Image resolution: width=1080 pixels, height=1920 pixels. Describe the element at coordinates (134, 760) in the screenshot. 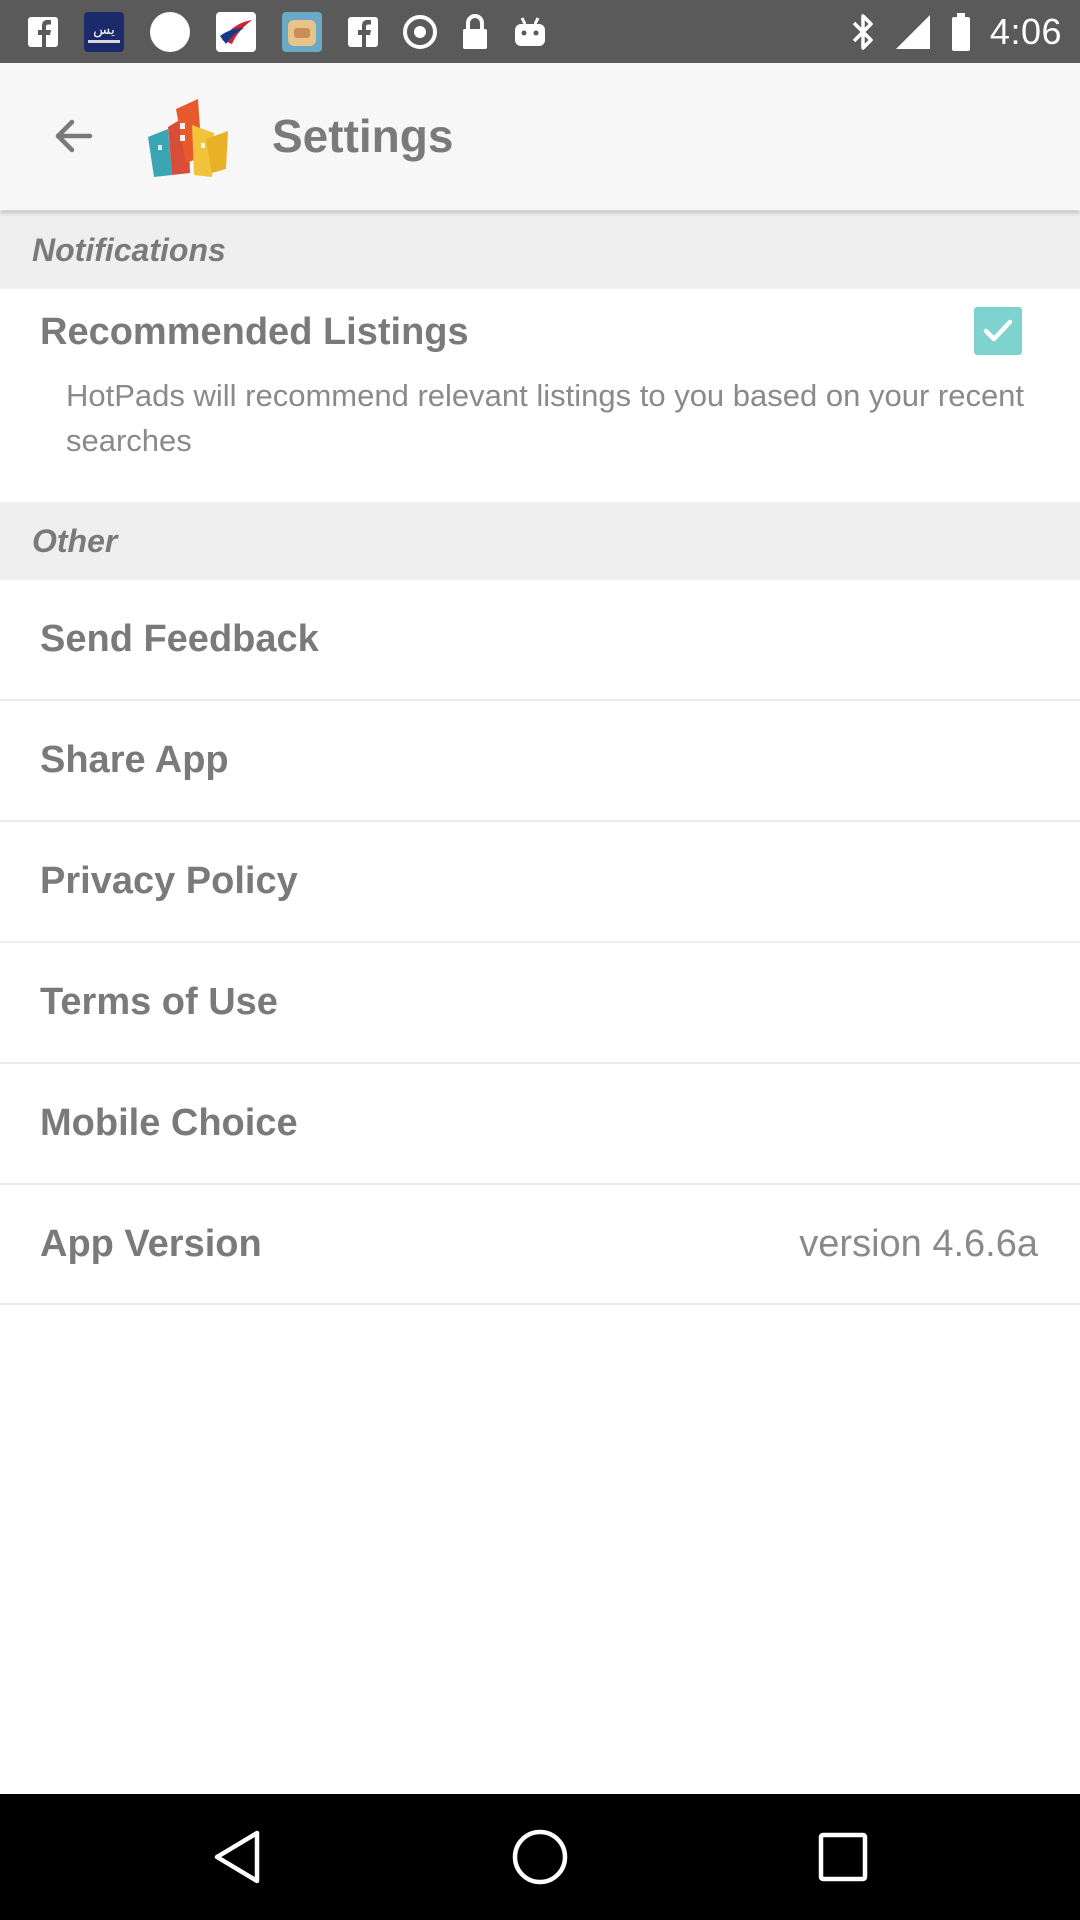

I see `share-app-label: Share App` at that location.